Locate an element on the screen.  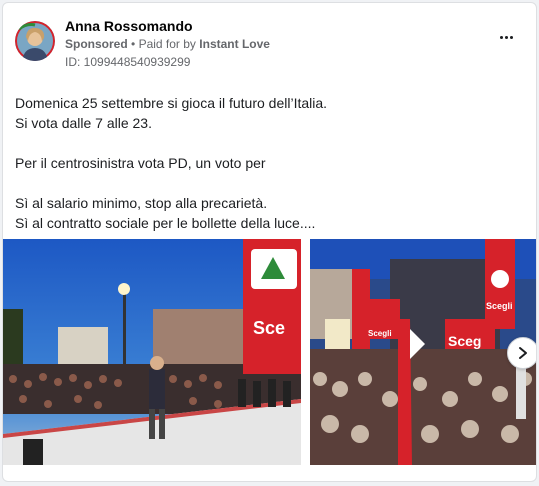
paid-for-name: Instant Love is located at coordinates (234, 44).